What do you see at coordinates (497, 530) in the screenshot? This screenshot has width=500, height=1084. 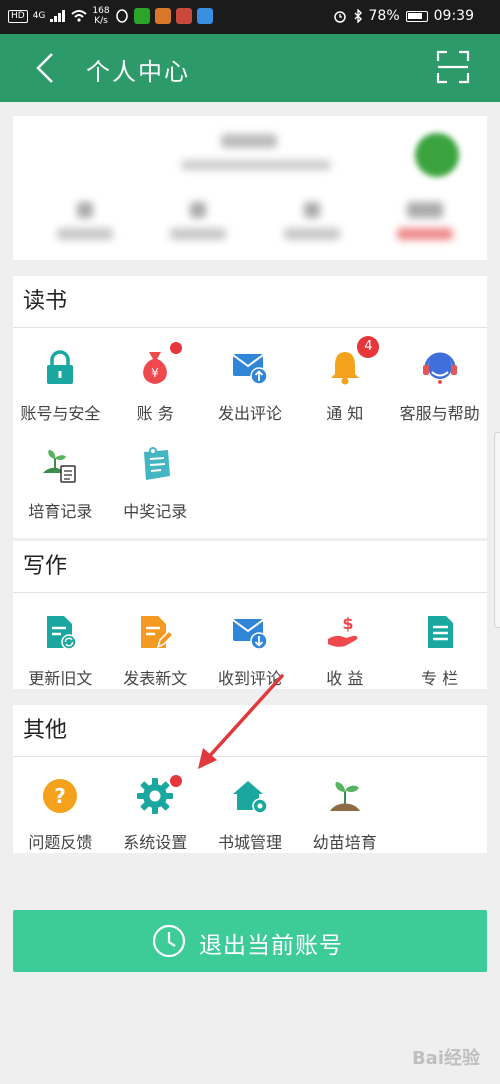 I see `scrollbar` at bounding box center [497, 530].